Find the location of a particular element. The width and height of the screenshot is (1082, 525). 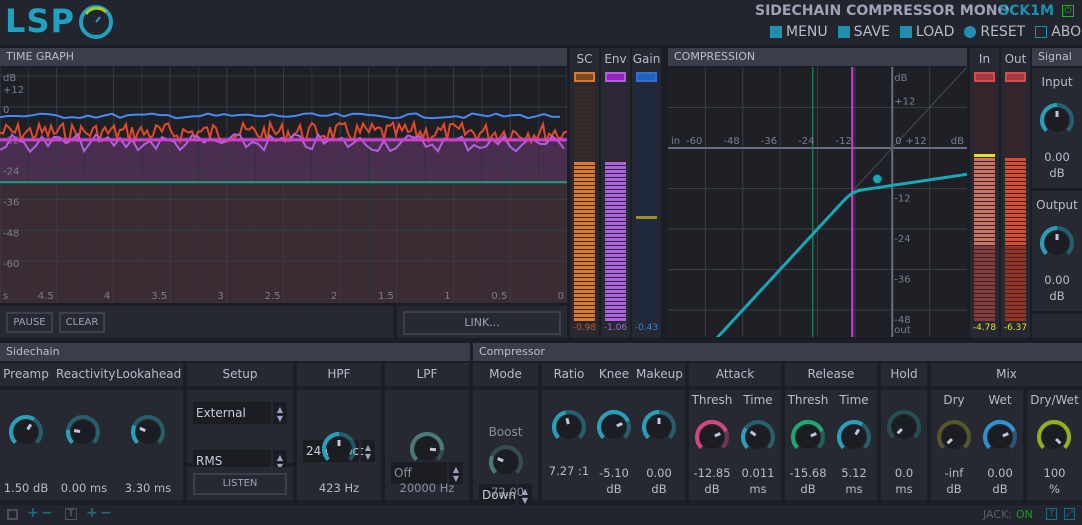

knee-unit: dB is located at coordinates (614, 489).